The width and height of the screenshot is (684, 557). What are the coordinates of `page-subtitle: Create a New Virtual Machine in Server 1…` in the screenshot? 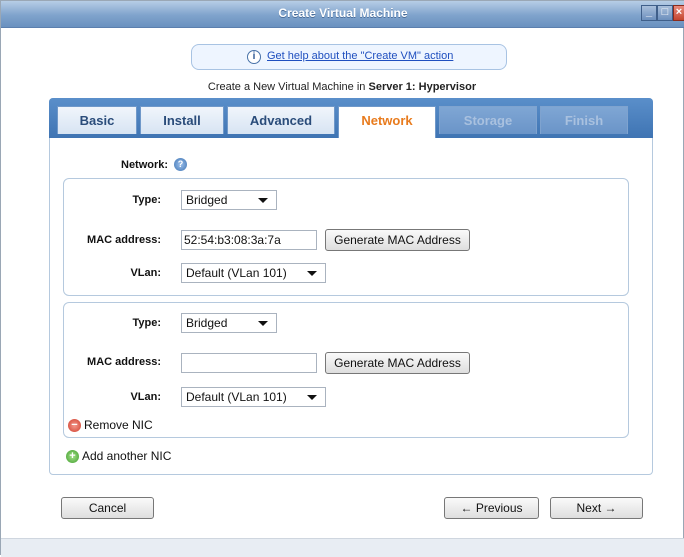 It's located at (342, 87).